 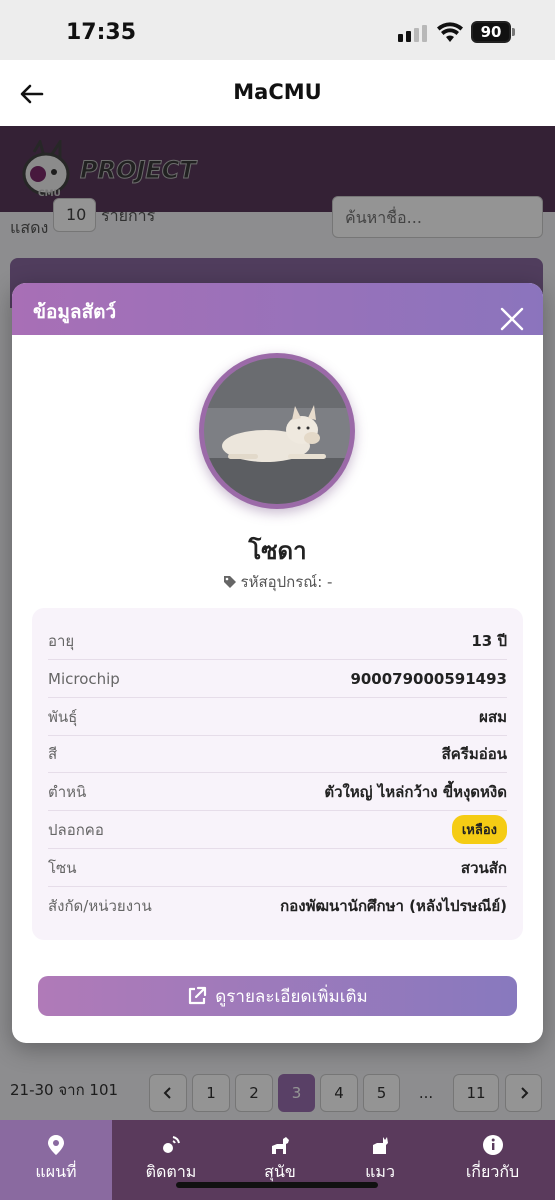 I want to click on nav-bar: MaCMU, so click(x=277, y=93).